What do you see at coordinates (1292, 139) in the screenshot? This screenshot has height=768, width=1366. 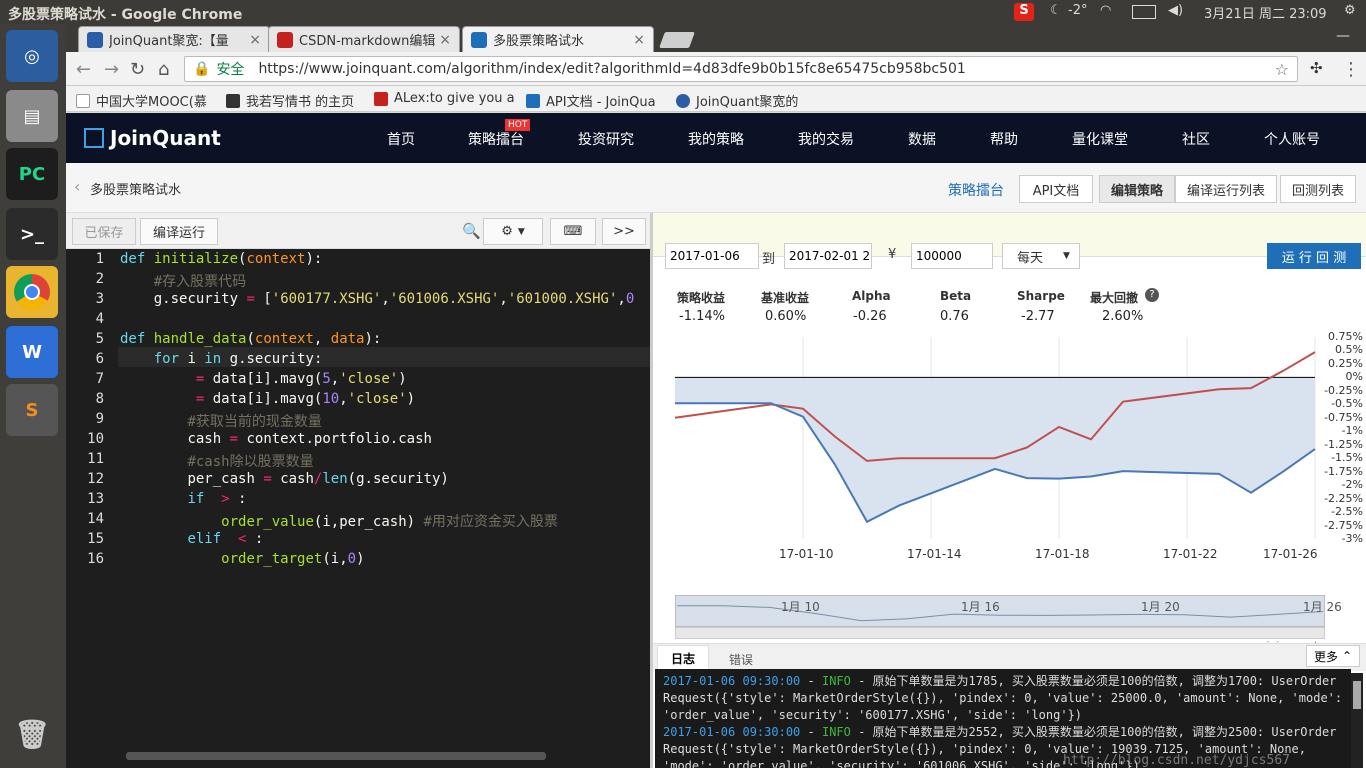 I see `nav-account: 个人账号` at bounding box center [1292, 139].